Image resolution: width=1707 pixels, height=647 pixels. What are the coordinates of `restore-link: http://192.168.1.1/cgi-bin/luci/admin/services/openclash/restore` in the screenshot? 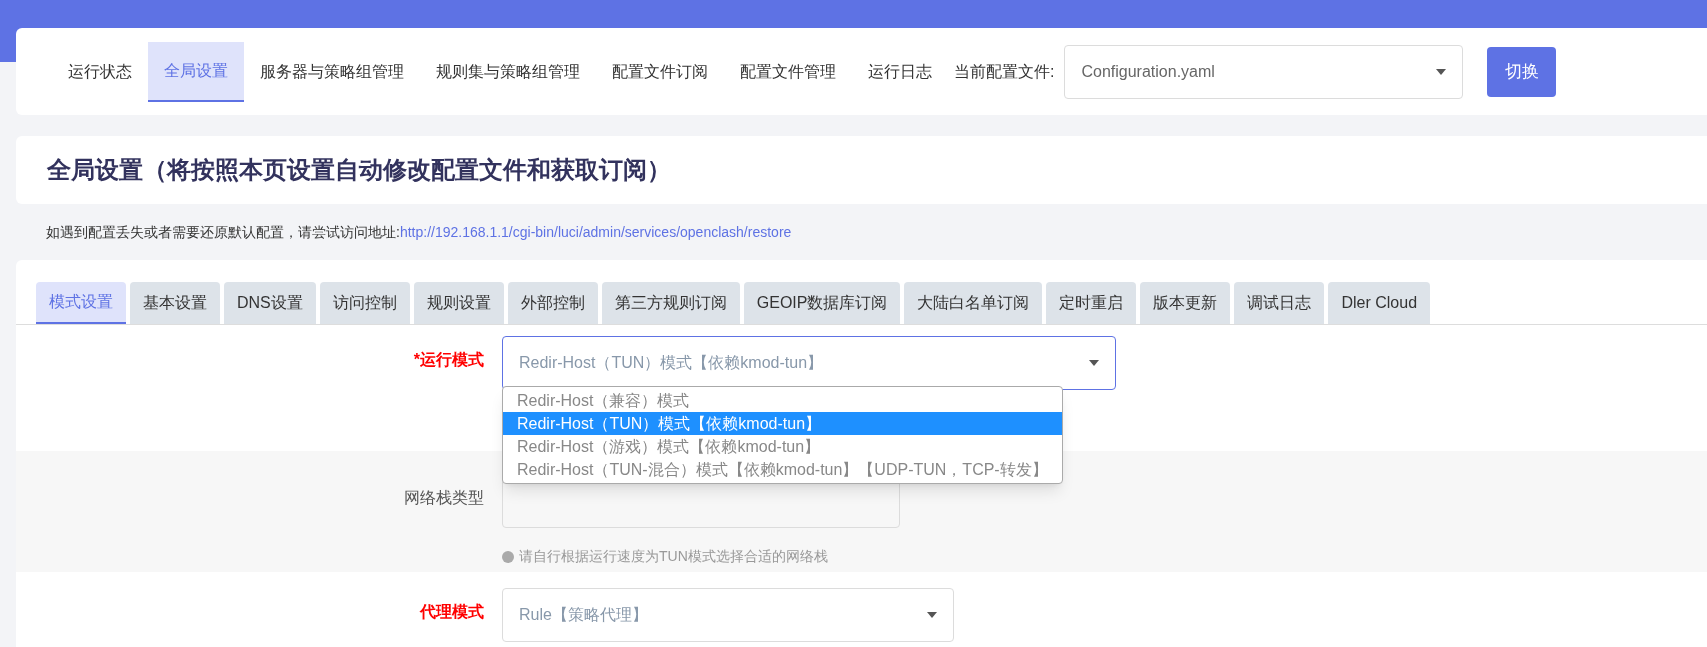 It's located at (595, 232).